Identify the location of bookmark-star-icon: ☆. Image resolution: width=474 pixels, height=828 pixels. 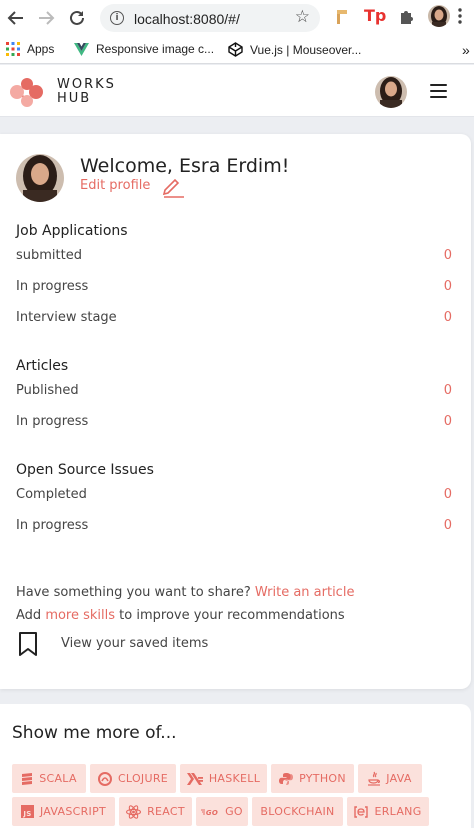
(302, 17).